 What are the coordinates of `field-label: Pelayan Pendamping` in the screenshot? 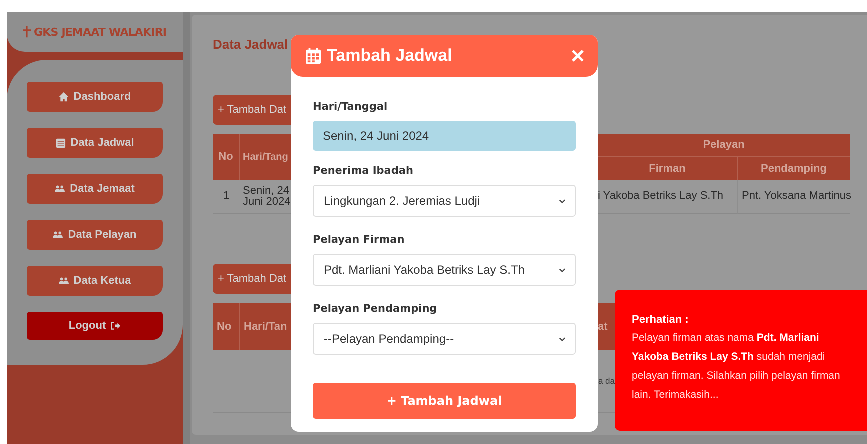 It's located at (375, 309).